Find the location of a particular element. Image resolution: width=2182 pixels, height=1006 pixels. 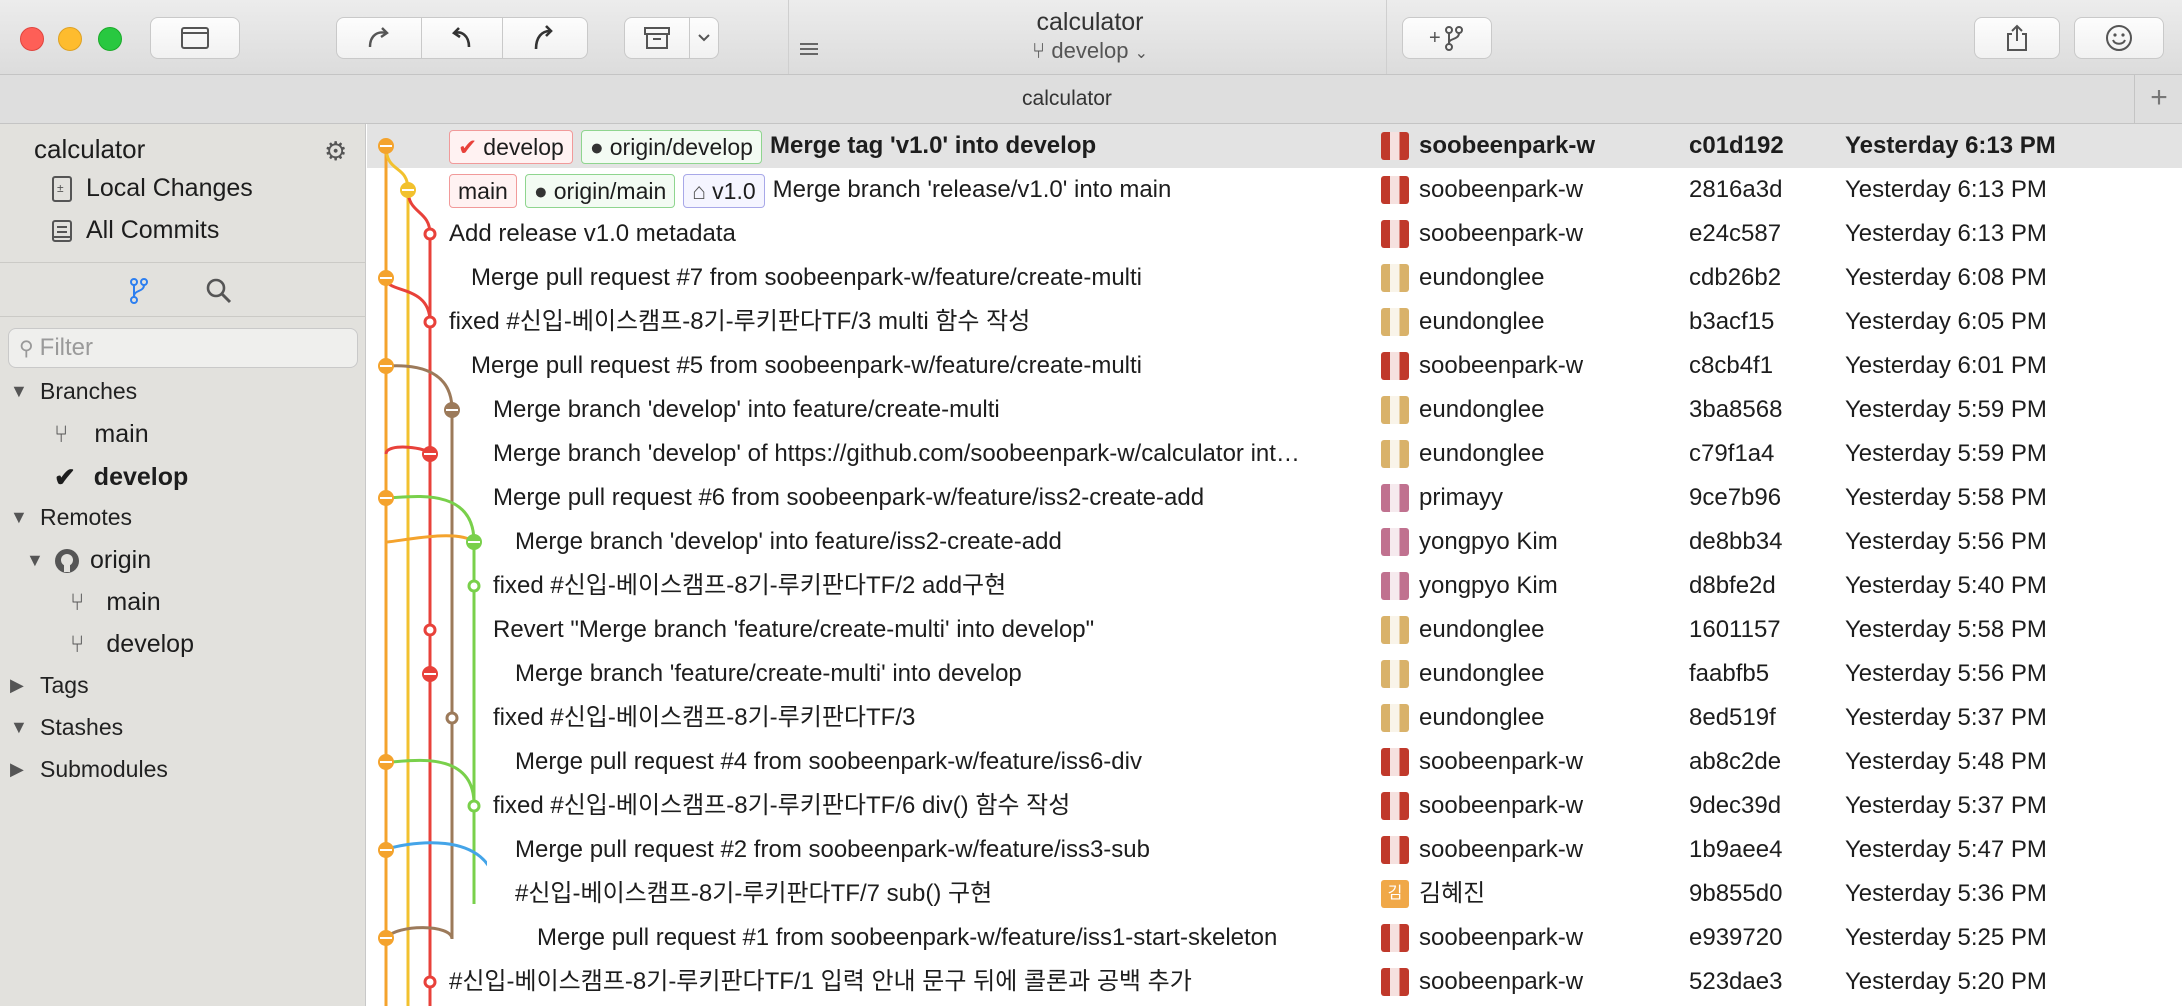

branch-label: develop is located at coordinates (141, 477).